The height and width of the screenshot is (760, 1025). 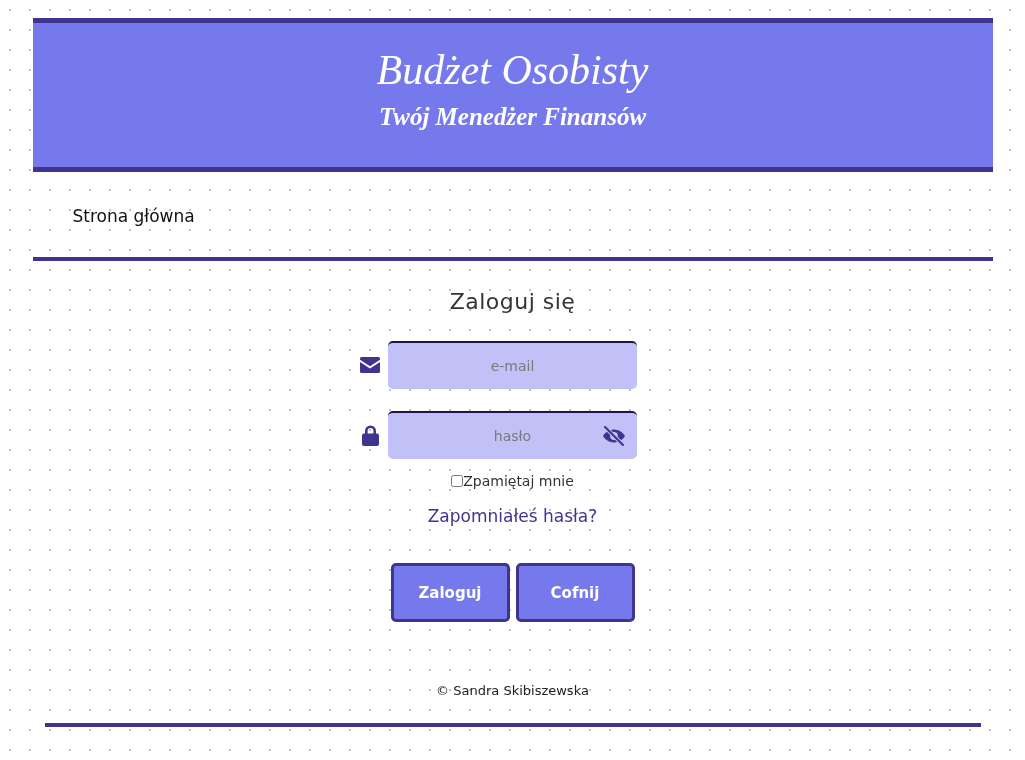 What do you see at coordinates (512, 365) in the screenshot?
I see `email-field: e-mail` at bounding box center [512, 365].